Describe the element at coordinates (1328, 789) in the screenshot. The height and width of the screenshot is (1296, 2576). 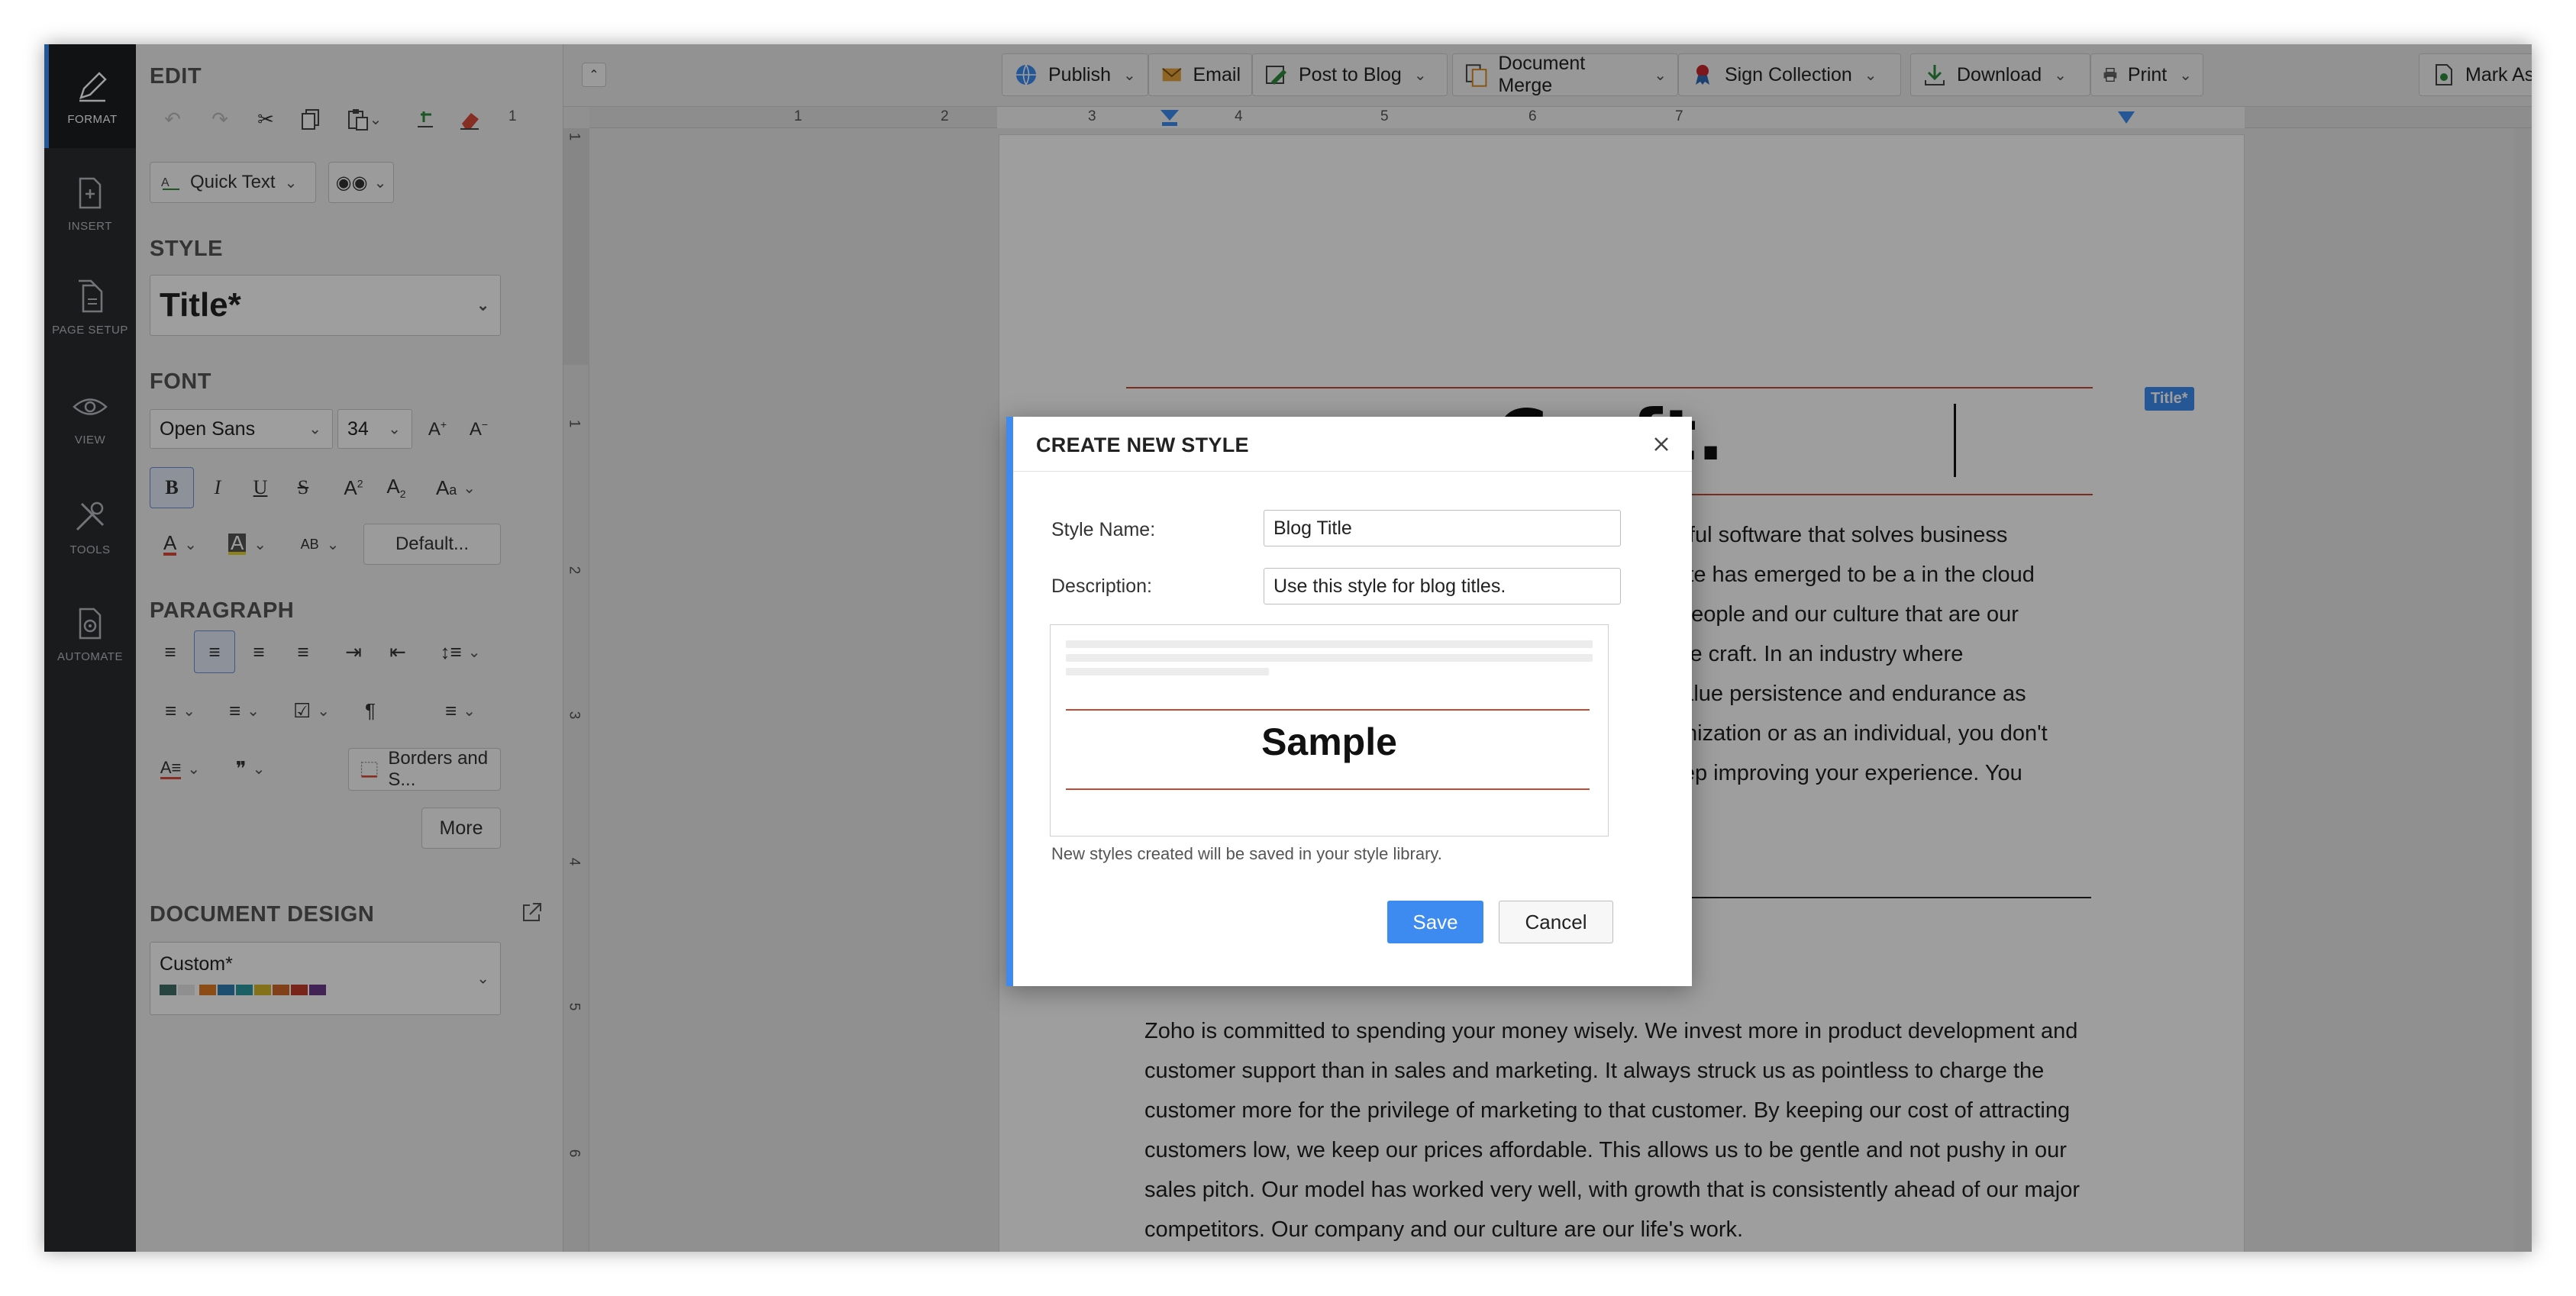
I see `preview-bottom-rule` at that location.